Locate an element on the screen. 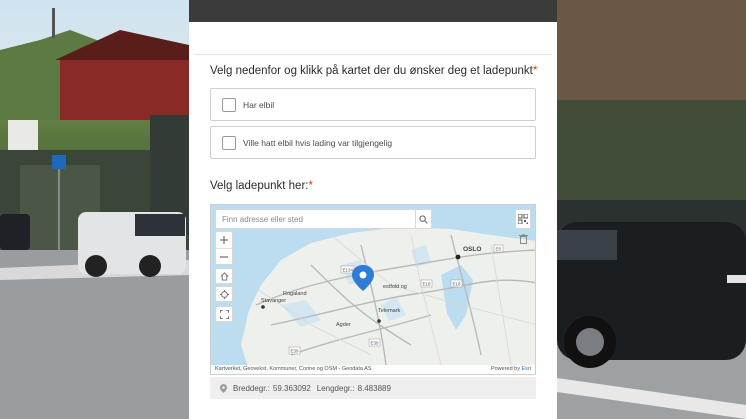 This screenshot has width=746, height=419. map-label-agder: Agder is located at coordinates (343, 325).